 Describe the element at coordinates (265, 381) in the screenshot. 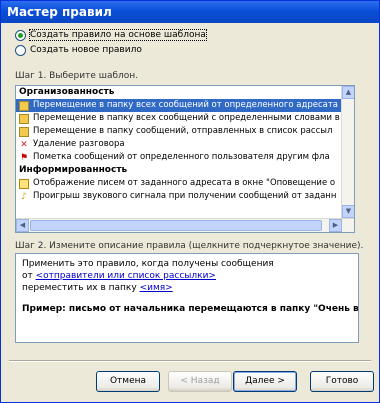

I see `next-button: Далее >` at that location.